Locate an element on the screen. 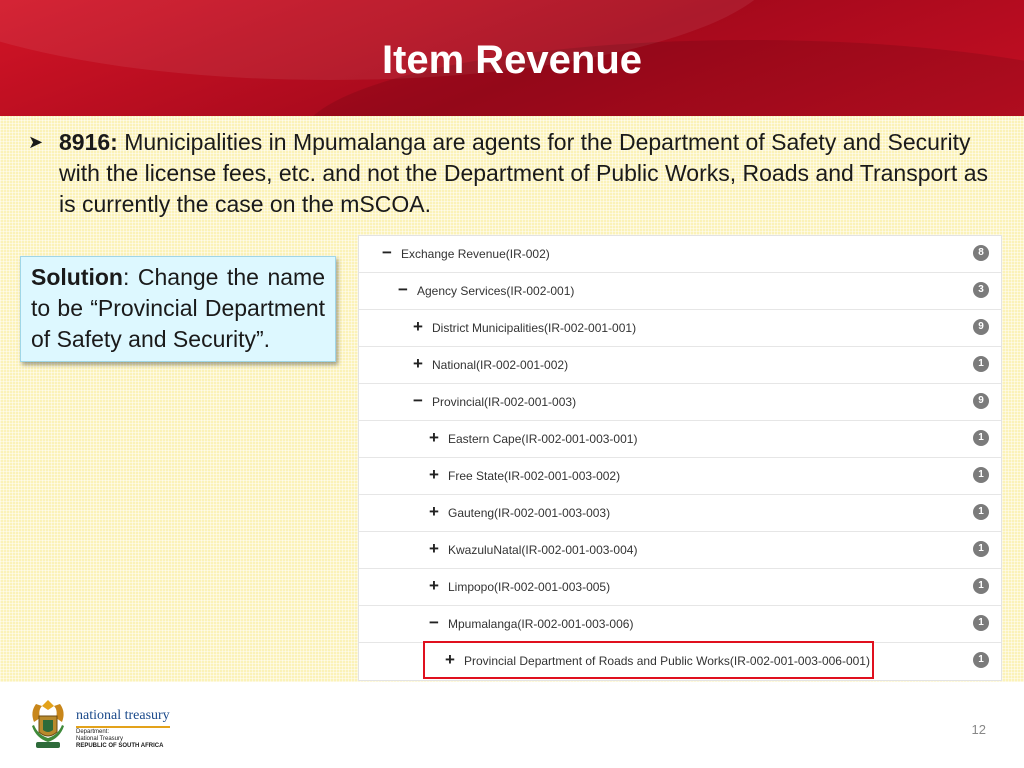  tree-row: − Mpumalanga(IR-002-001-003-006) 1 is located at coordinates (680, 624).